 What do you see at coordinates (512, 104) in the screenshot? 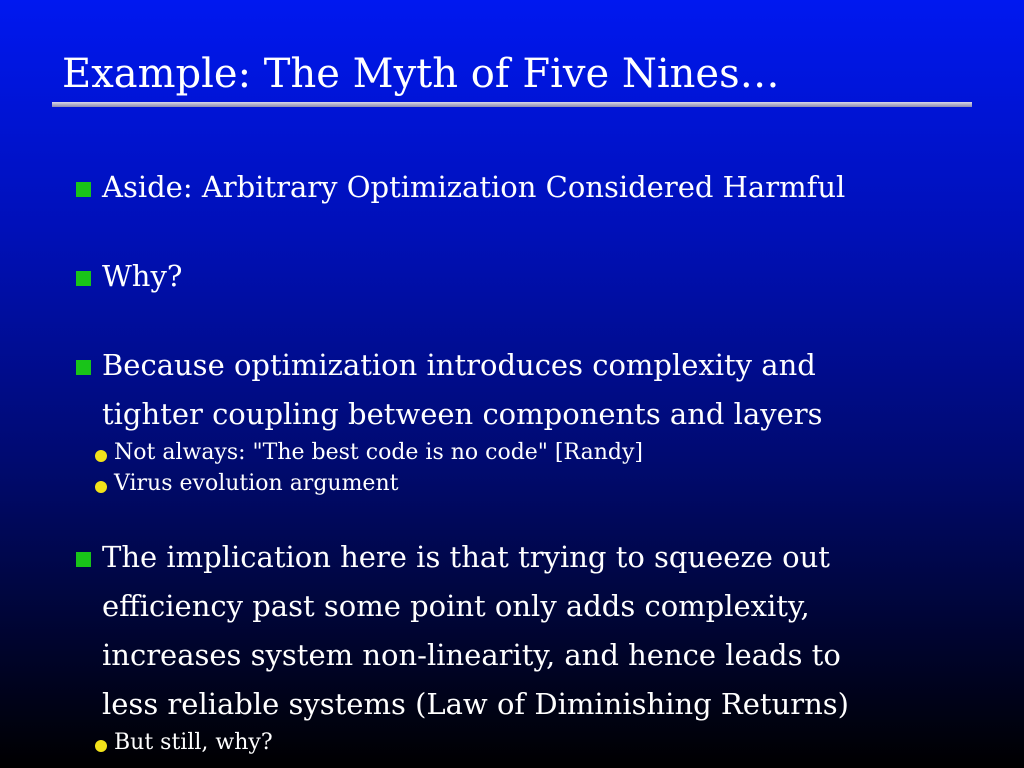
I see `title-underline` at bounding box center [512, 104].